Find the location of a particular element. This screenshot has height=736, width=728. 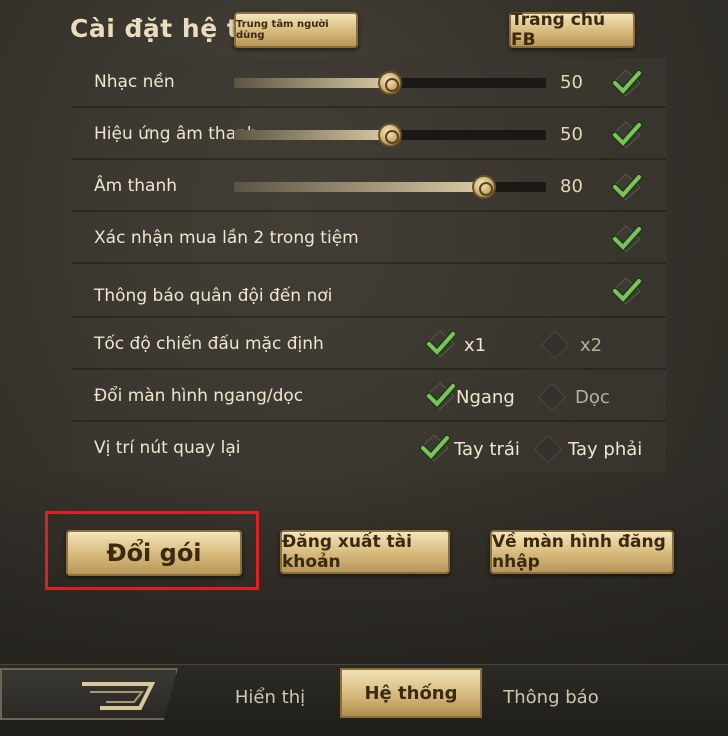

music-check-icon is located at coordinates (626, 83).